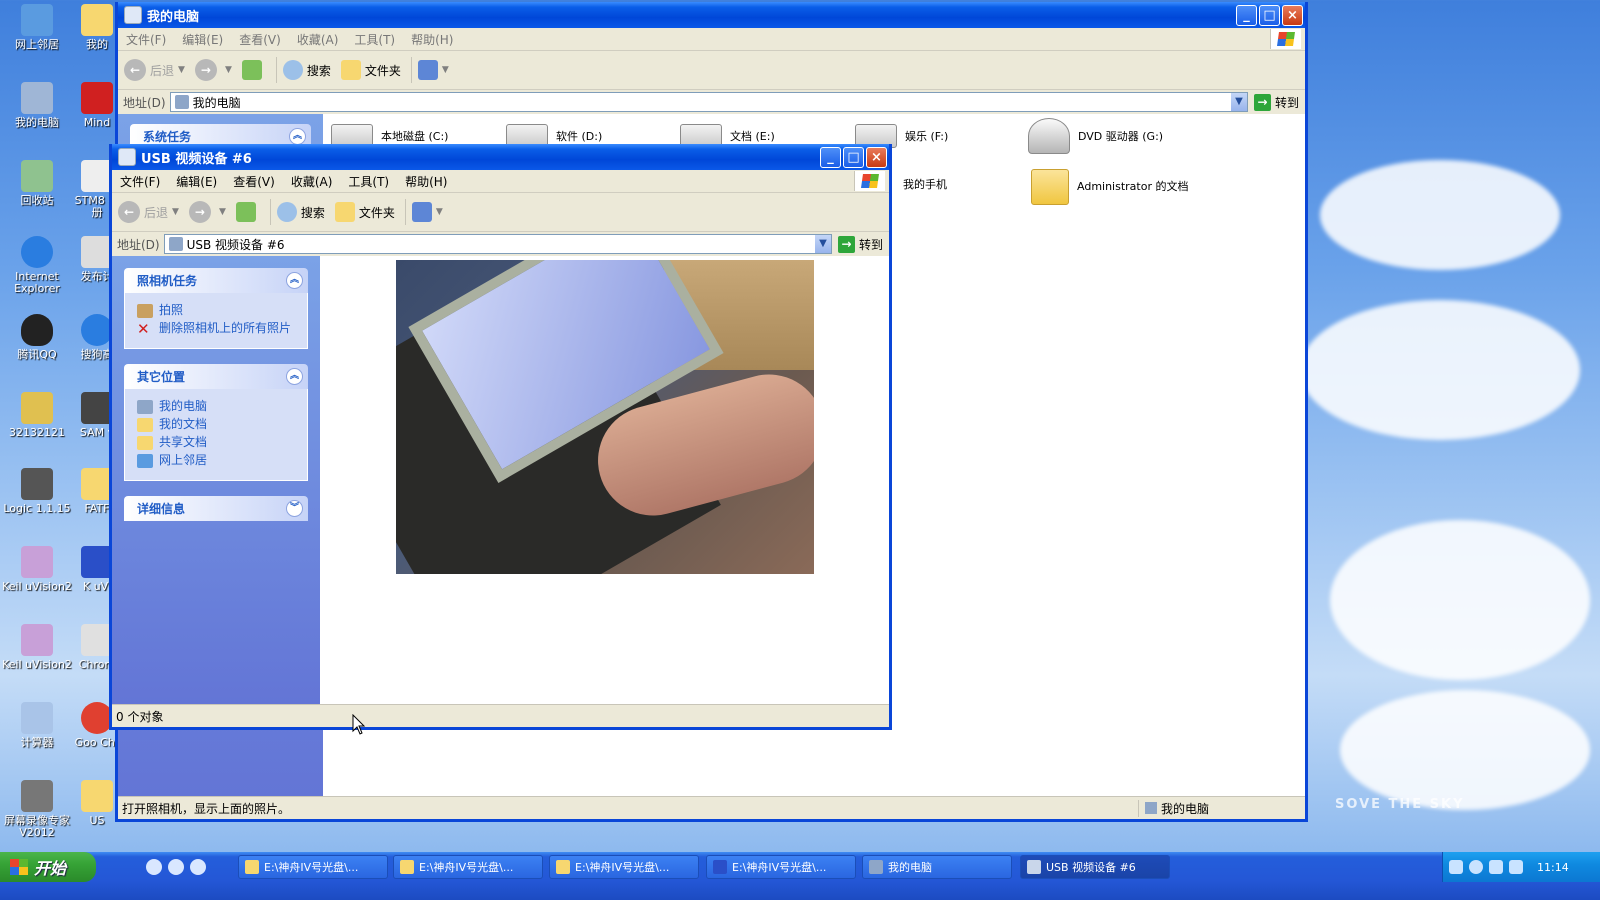 Image resolution: width=1600 pixels, height=900 pixels. What do you see at coordinates (37, 265) in the screenshot?
I see `desktop-icon-ie: Internet Explorer` at bounding box center [37, 265].